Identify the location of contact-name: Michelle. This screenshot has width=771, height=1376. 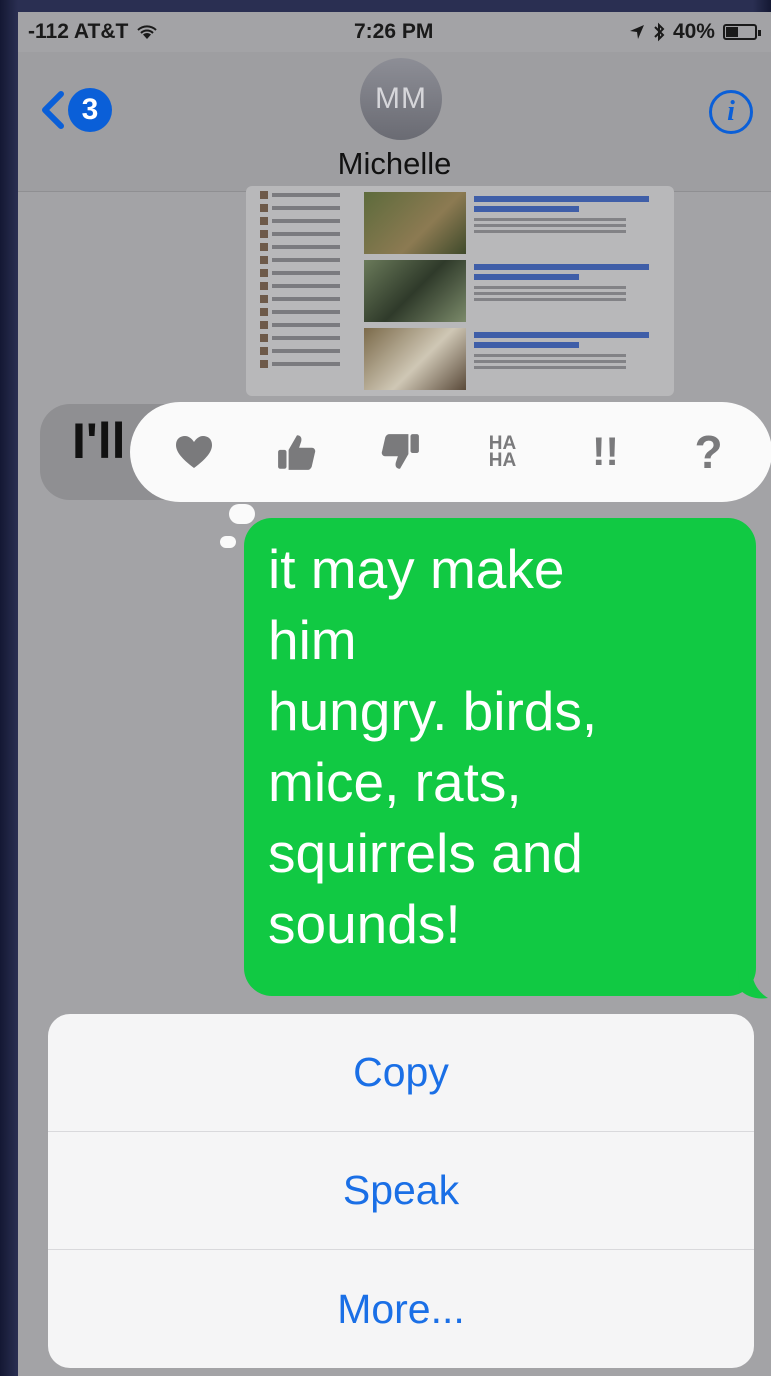
(394, 164).